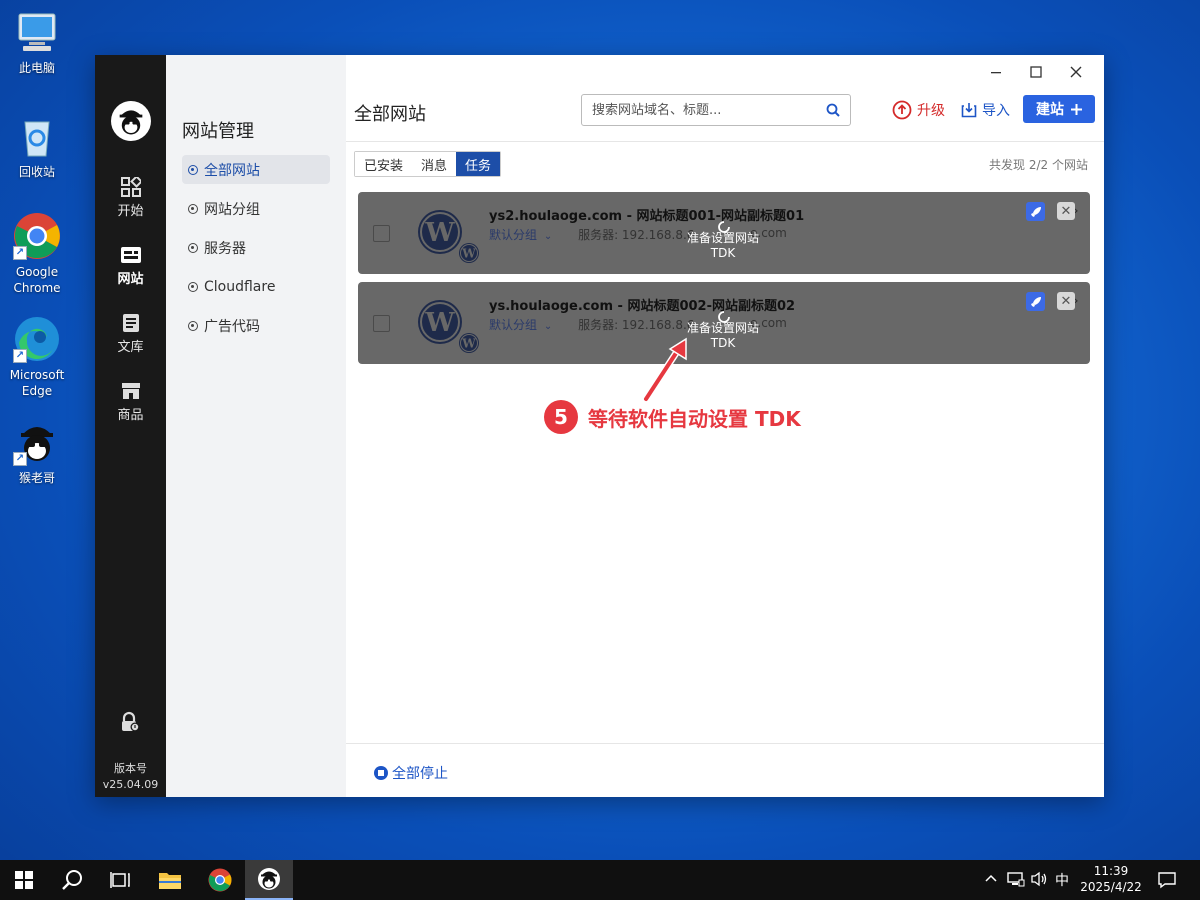  Describe the element at coordinates (130, 415) in the screenshot. I see `rail-item-label: 商品` at that location.